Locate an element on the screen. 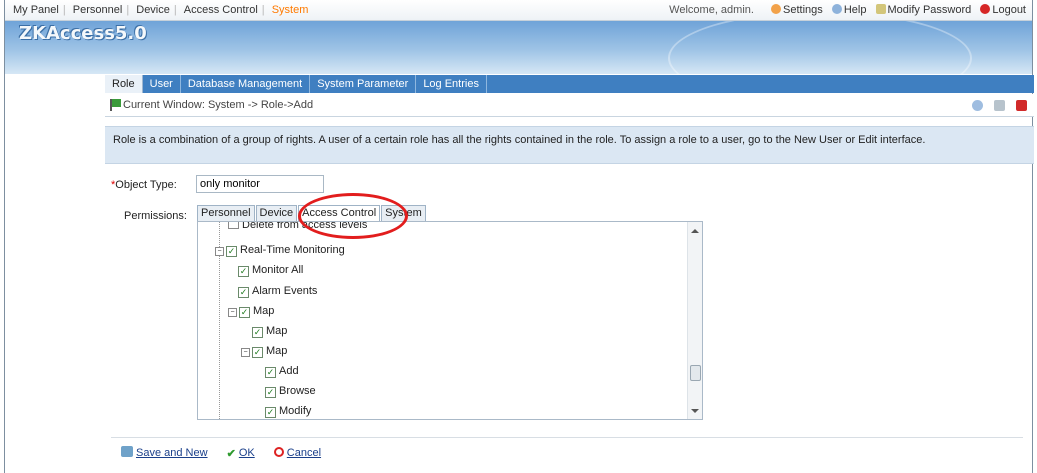  object-type-input is located at coordinates (260, 184).